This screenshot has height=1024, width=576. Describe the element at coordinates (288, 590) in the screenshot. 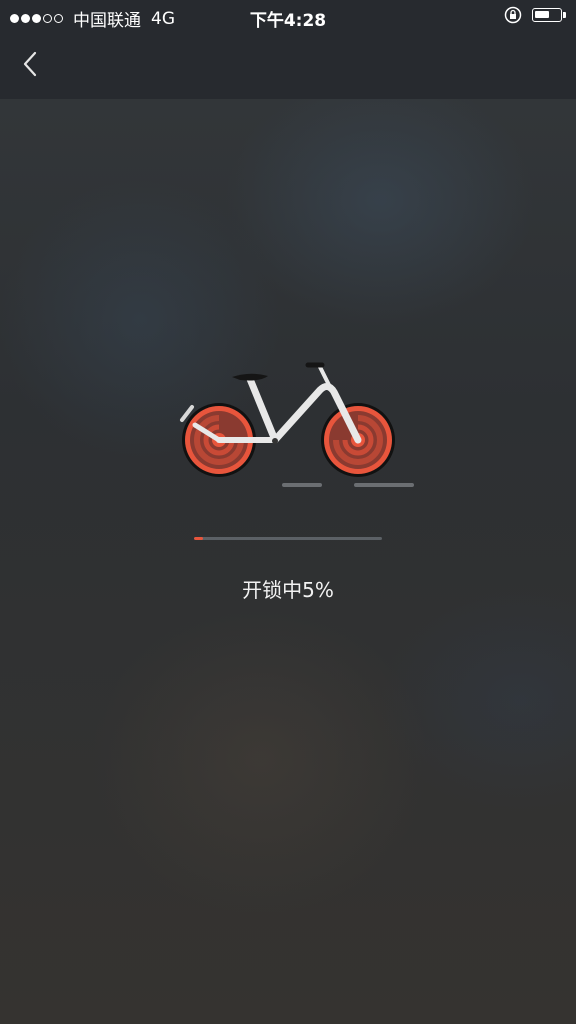

I see `unlock-status-text: 开锁中5%` at that location.